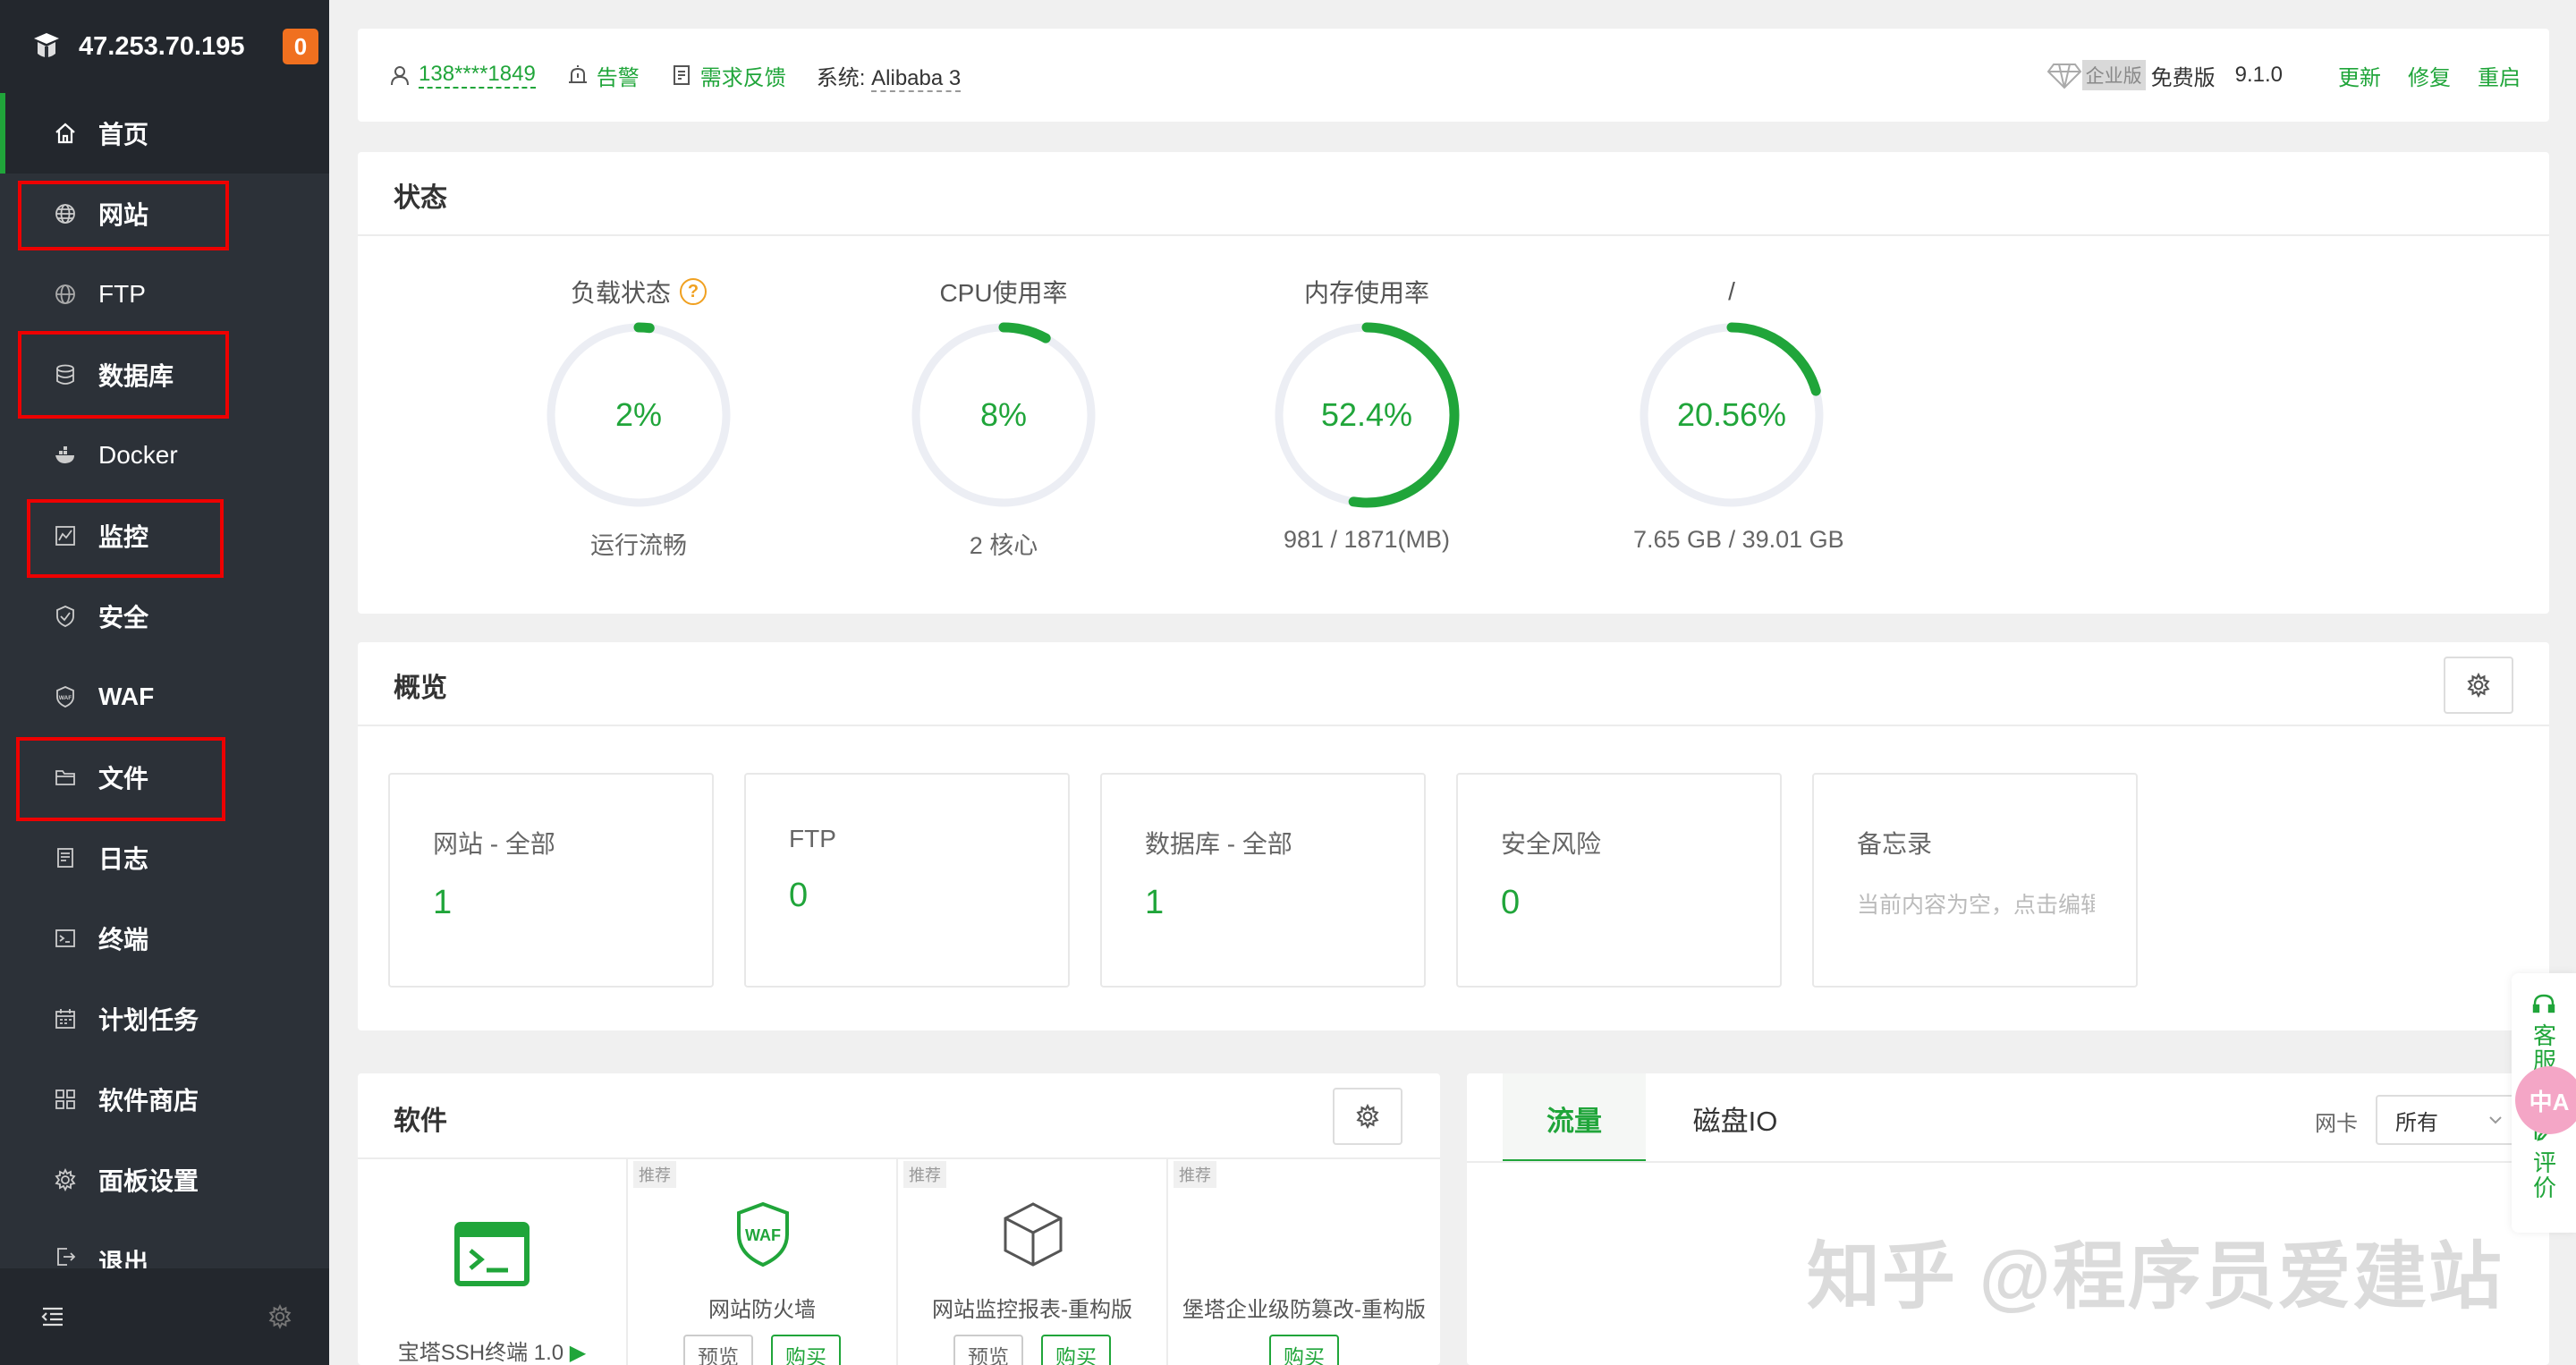 The image size is (2576, 1365). What do you see at coordinates (65, 455) in the screenshot?
I see `docker-icon` at bounding box center [65, 455].